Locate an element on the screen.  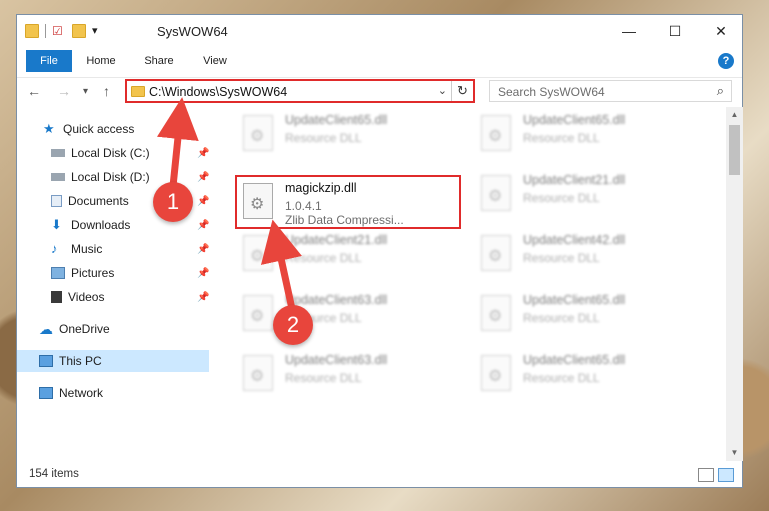
address-bar: C:\Windows\SysWOW64 ⌄ ↻ is located at coordinates (300, 91).